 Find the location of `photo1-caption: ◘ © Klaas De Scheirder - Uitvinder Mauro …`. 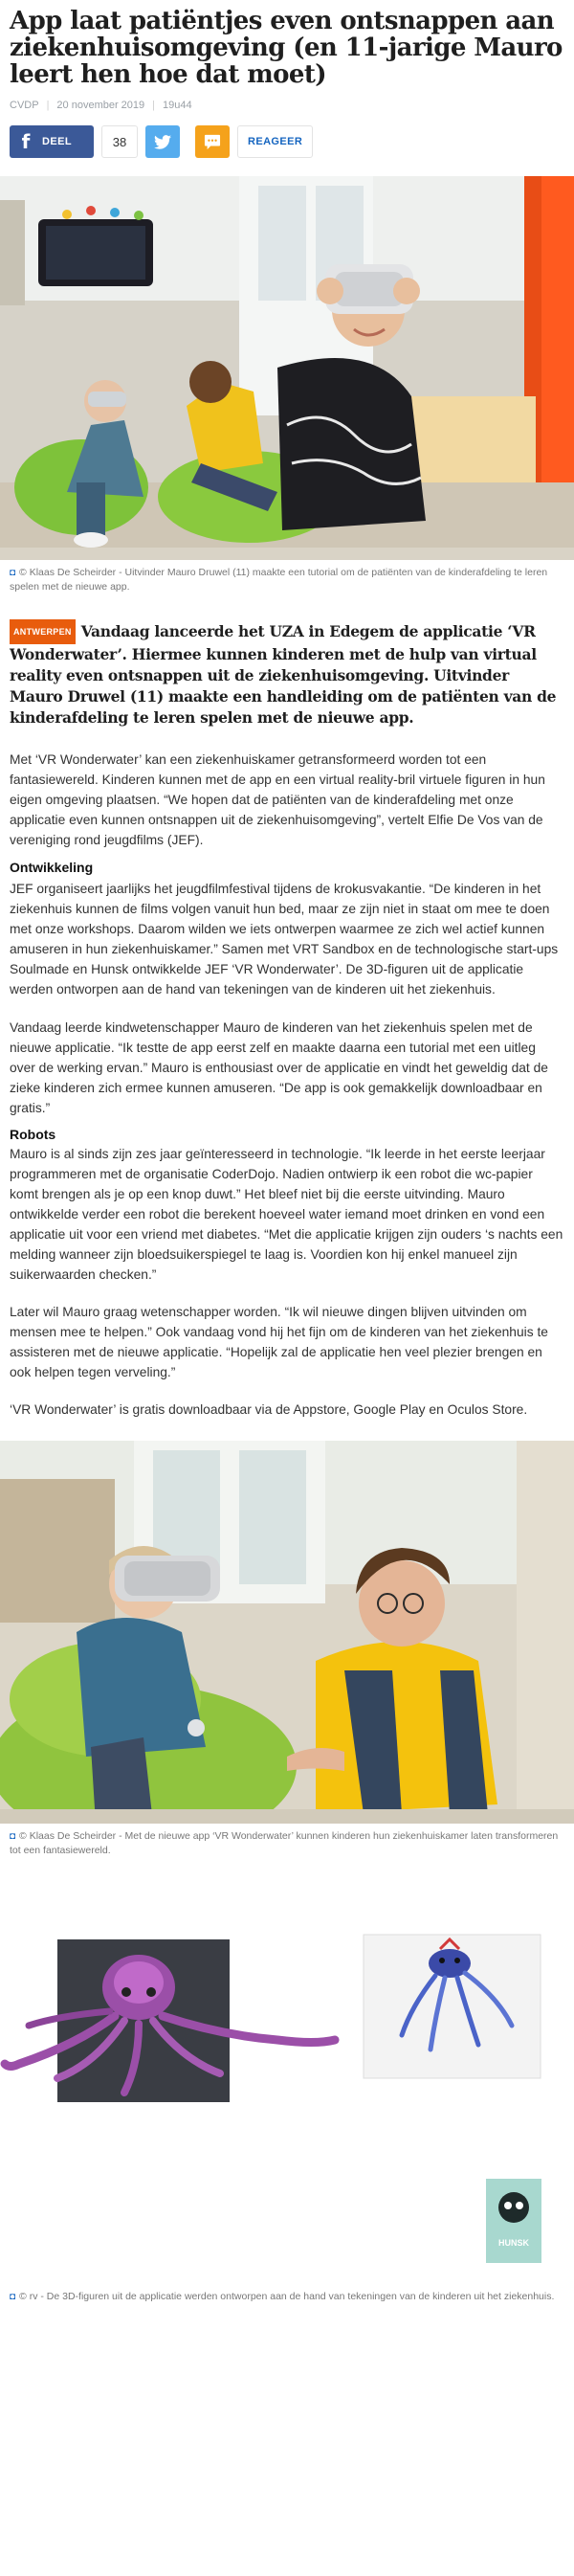

photo1-caption: ◘ © Klaas De Scheirder - Uitvinder Mauro … is located at coordinates (287, 577).